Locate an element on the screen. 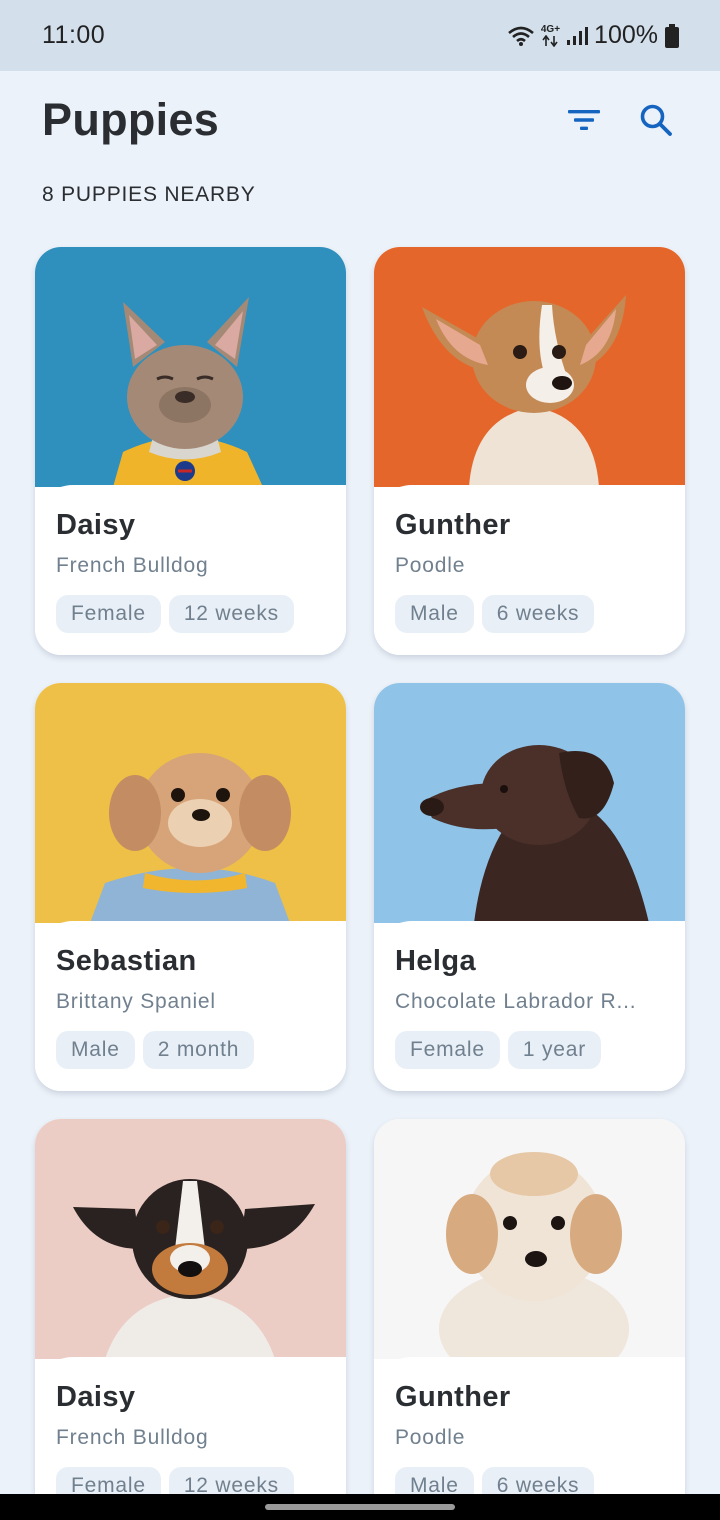 The image size is (720, 1520). battery-icon is located at coordinates (672, 36).